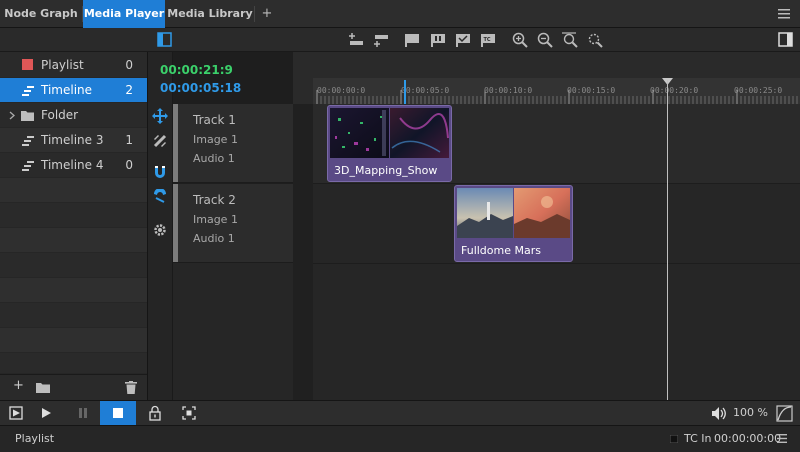 The image size is (800, 452). Describe the element at coordinates (67, 90) in the screenshot. I see `sidebar-item-label: Timeline` at that location.